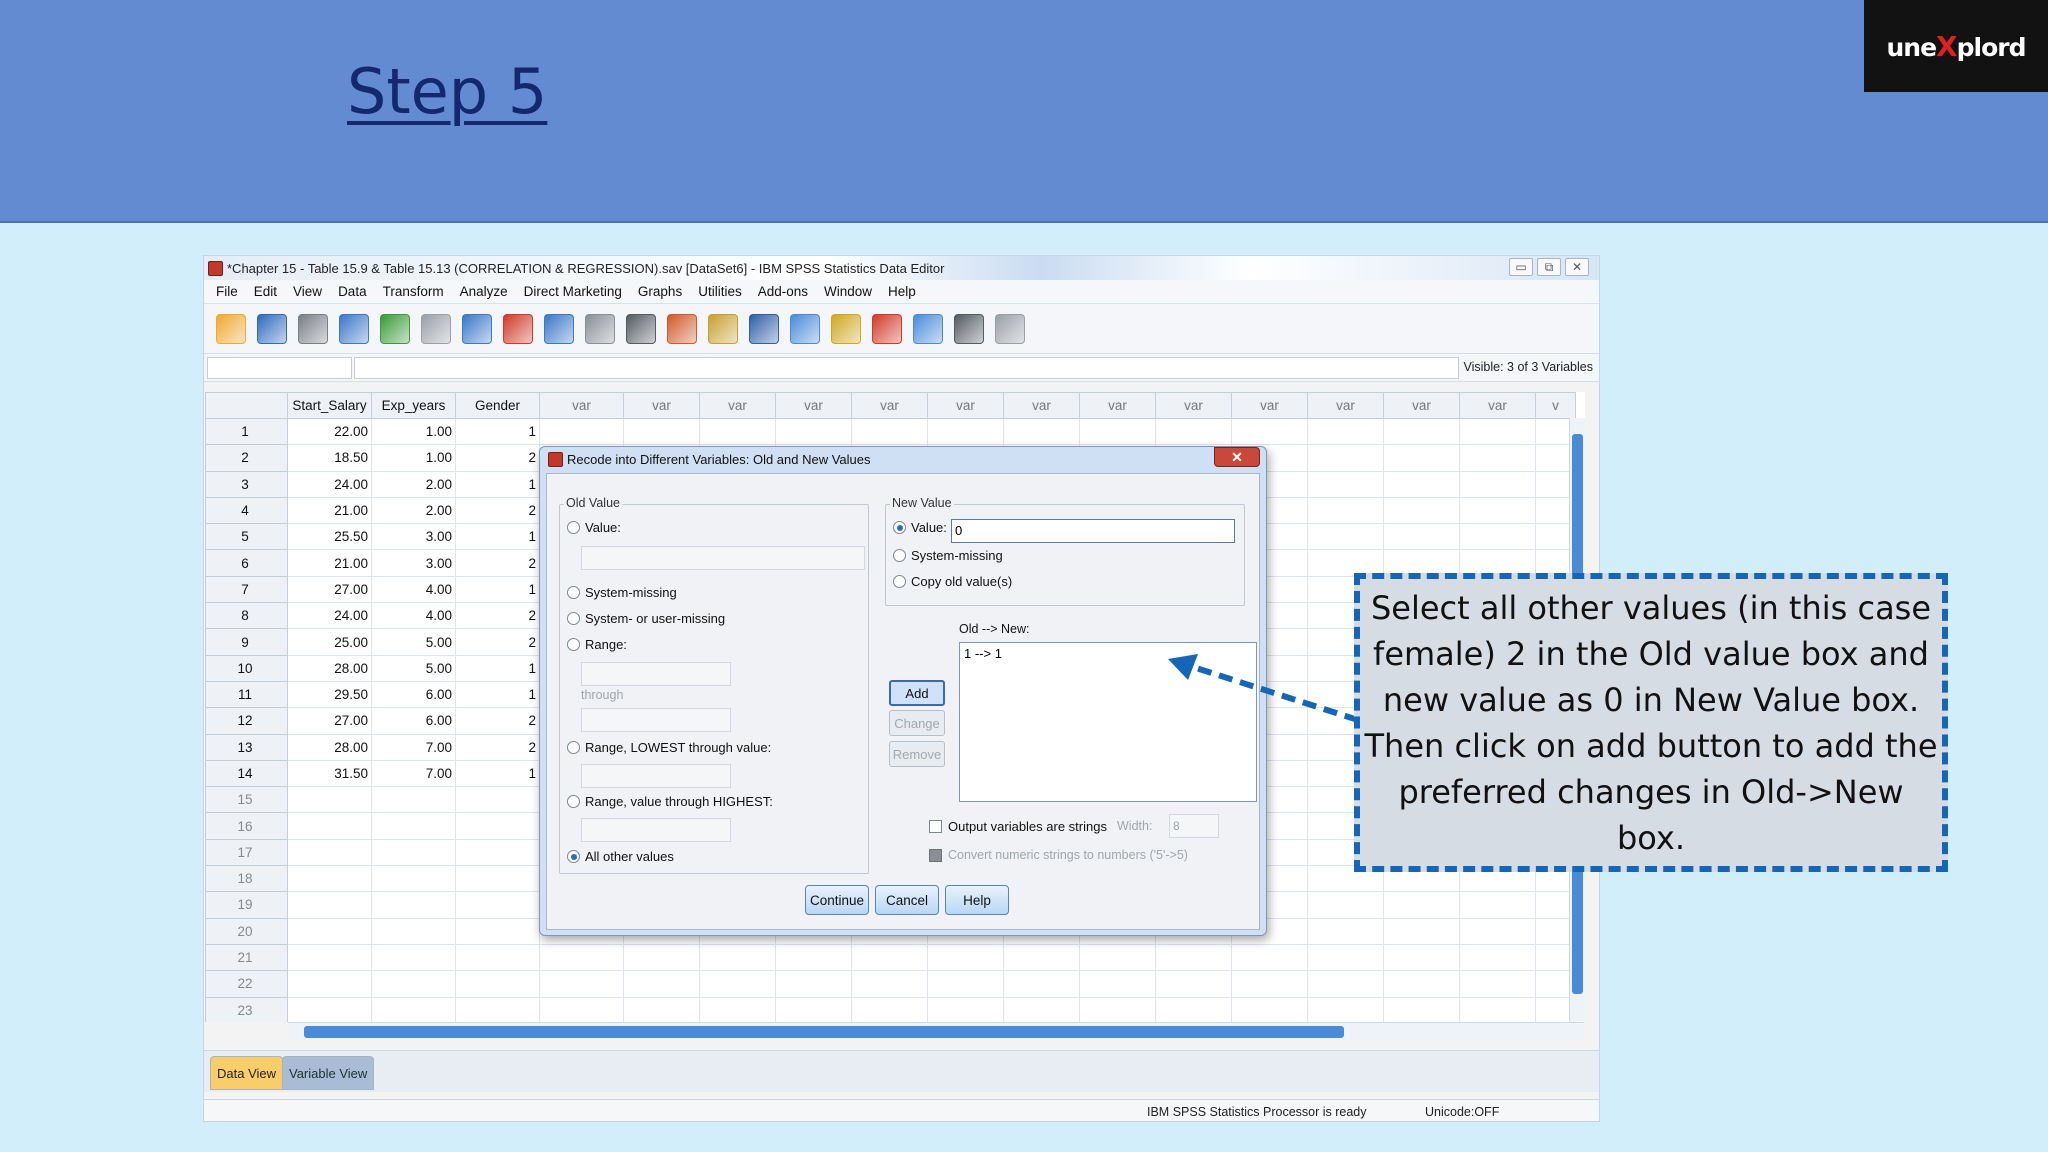  Describe the element at coordinates (329, 484) in the screenshot. I see `data-cell: 24.00` at that location.